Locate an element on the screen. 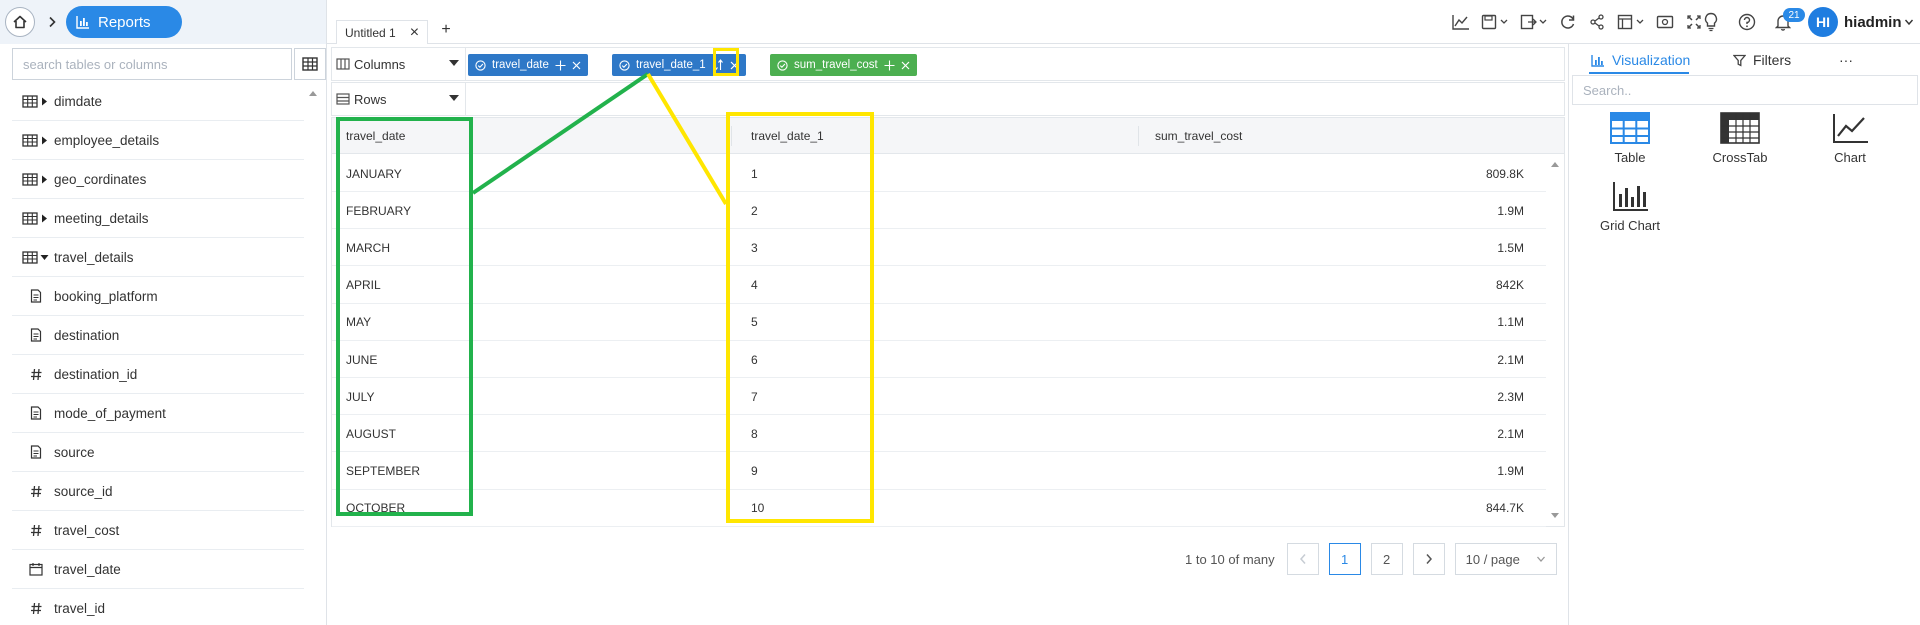  tree-field-item: mode_of_payment is located at coordinates (158, 413).